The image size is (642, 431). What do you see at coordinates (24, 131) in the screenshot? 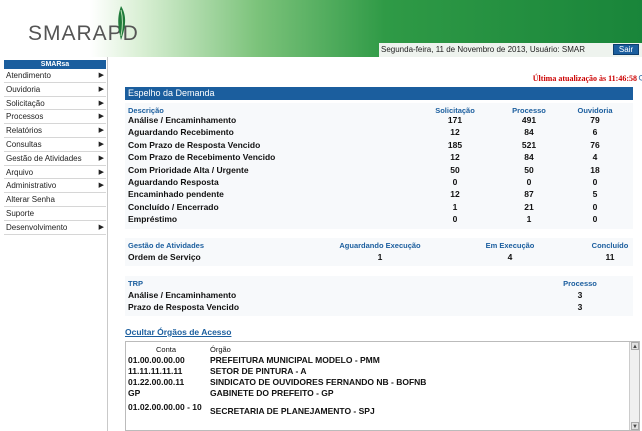
I see `sidebar-item-label: Relatórios` at bounding box center [24, 131].